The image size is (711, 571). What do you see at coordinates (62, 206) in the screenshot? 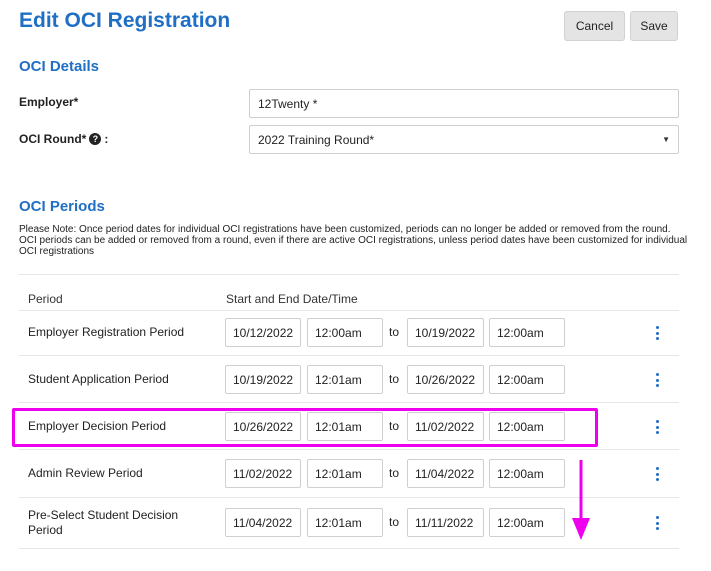
I see `oci-periods-heading: OCI Periods` at bounding box center [62, 206].